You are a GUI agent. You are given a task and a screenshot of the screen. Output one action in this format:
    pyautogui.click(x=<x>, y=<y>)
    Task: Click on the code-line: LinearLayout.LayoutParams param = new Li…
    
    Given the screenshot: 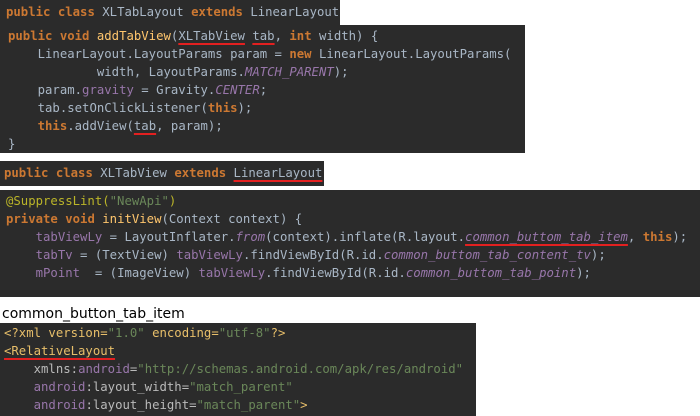 What is the action you would take?
    pyautogui.click(x=266, y=54)
    